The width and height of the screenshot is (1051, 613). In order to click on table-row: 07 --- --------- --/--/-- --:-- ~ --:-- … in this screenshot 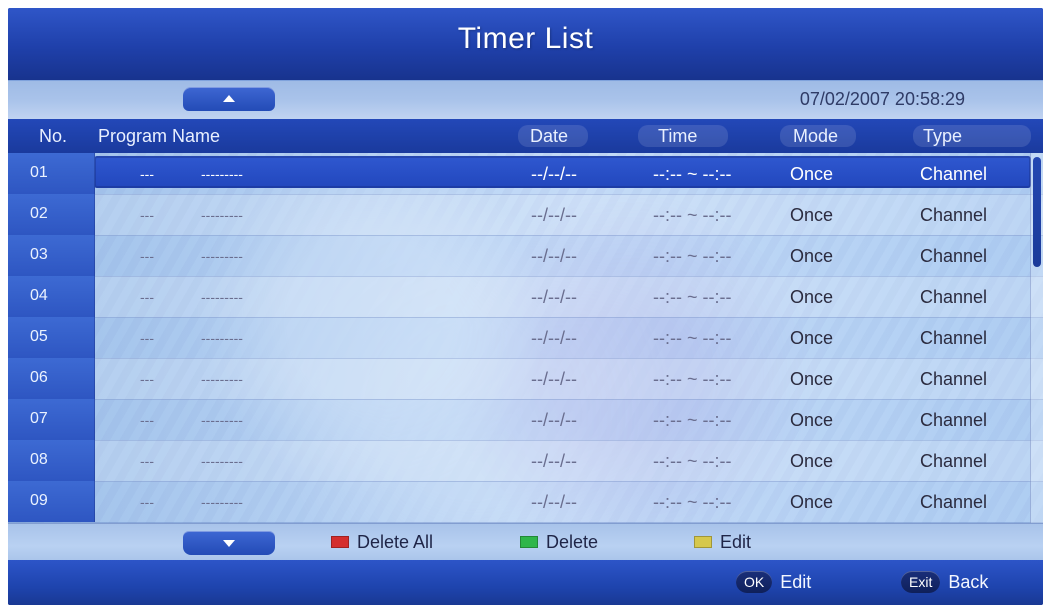, I will do `click(525, 420)`.